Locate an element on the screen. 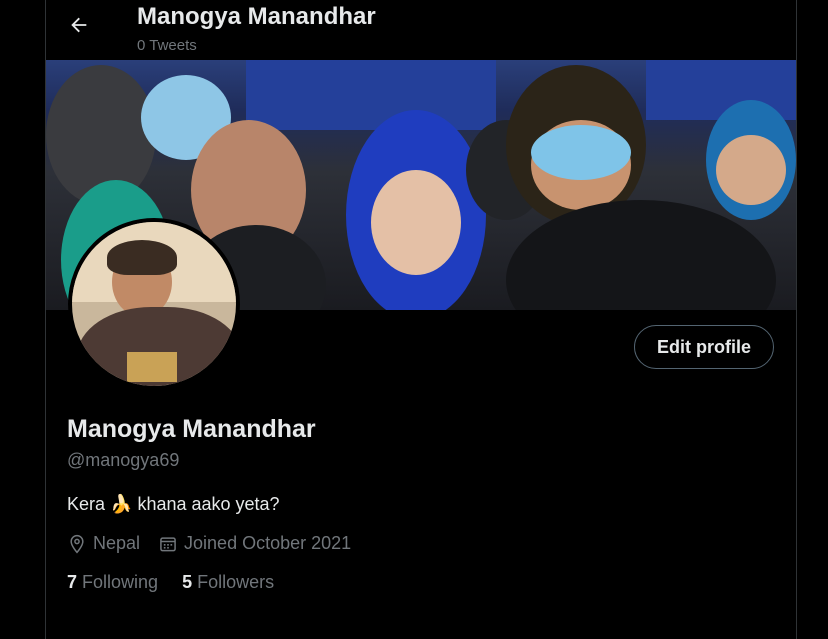  profile-name: Manogya Manandhar is located at coordinates (191, 429).